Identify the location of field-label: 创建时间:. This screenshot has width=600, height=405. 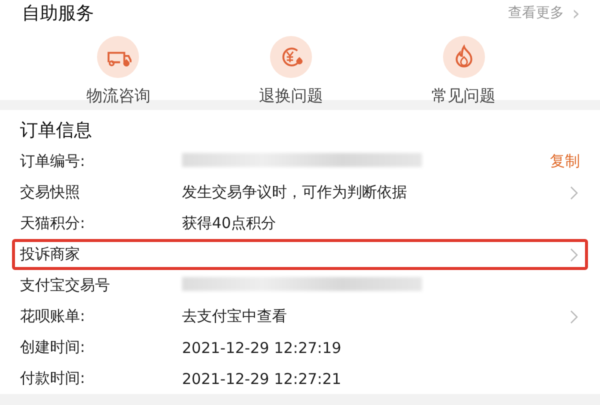
(53, 347).